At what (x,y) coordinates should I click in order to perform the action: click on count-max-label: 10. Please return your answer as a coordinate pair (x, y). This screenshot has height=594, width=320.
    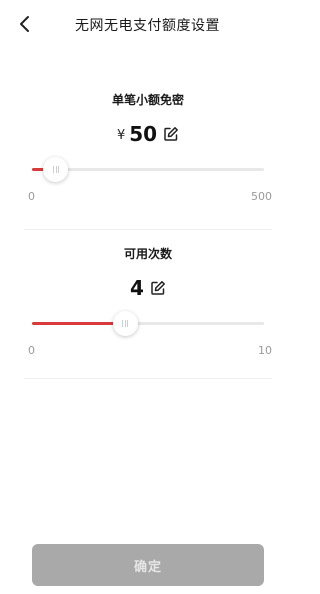
    Looking at the image, I should click on (265, 350).